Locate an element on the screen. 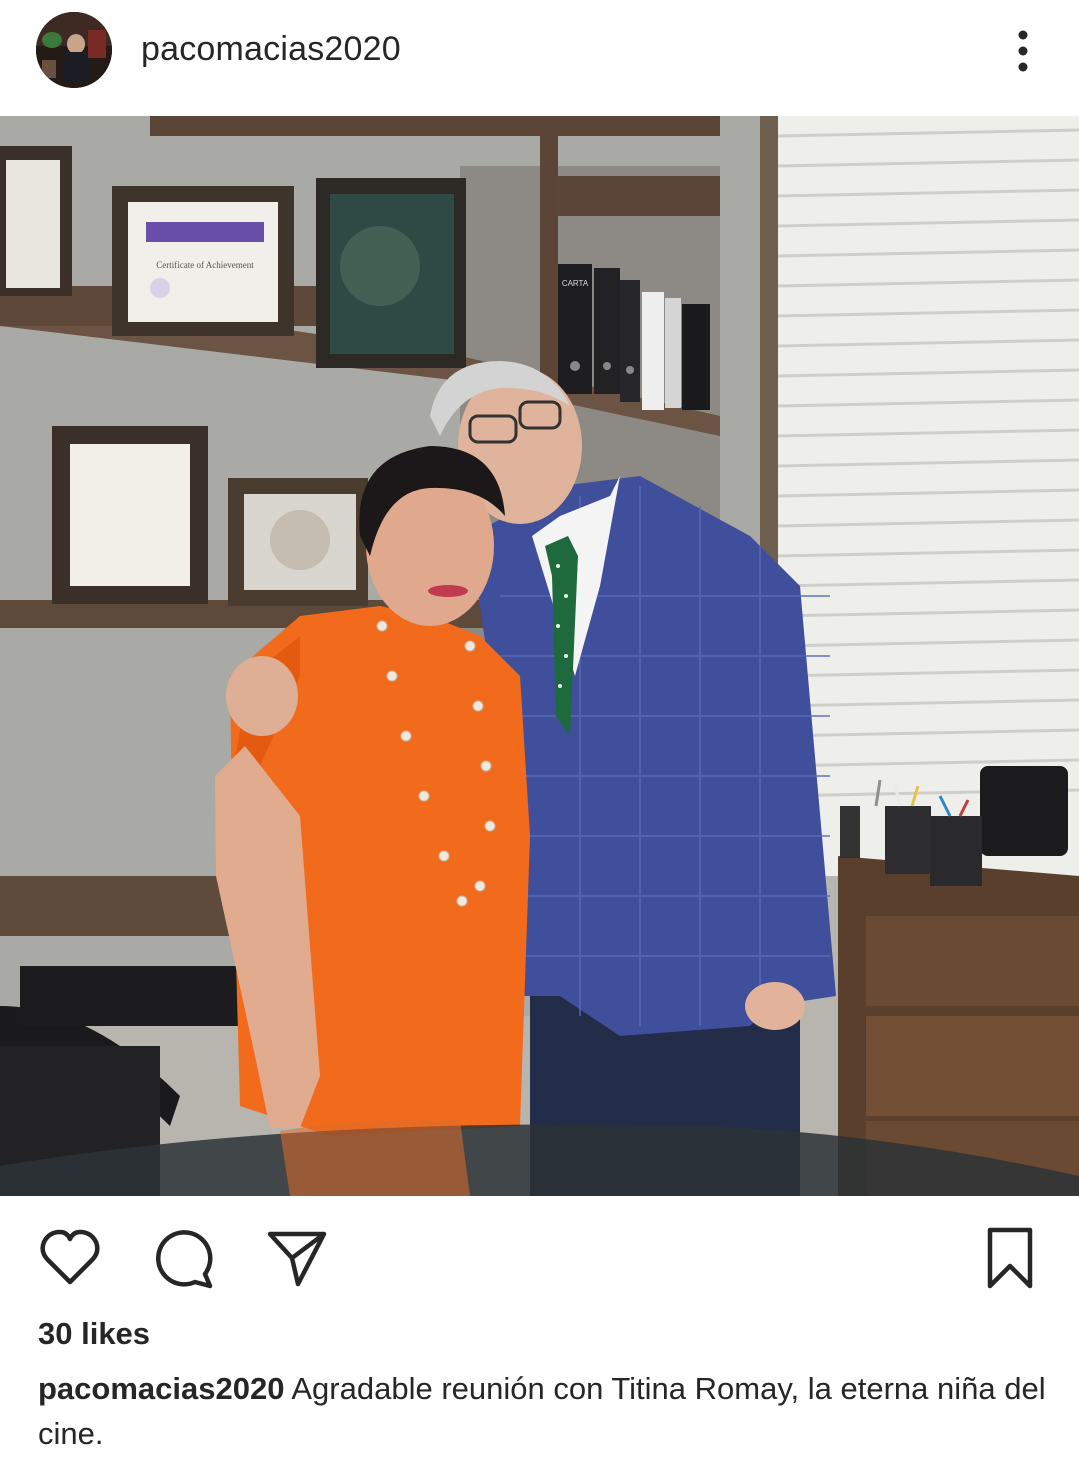 The width and height of the screenshot is (1079, 1465). share-button is located at coordinates (296, 1258).